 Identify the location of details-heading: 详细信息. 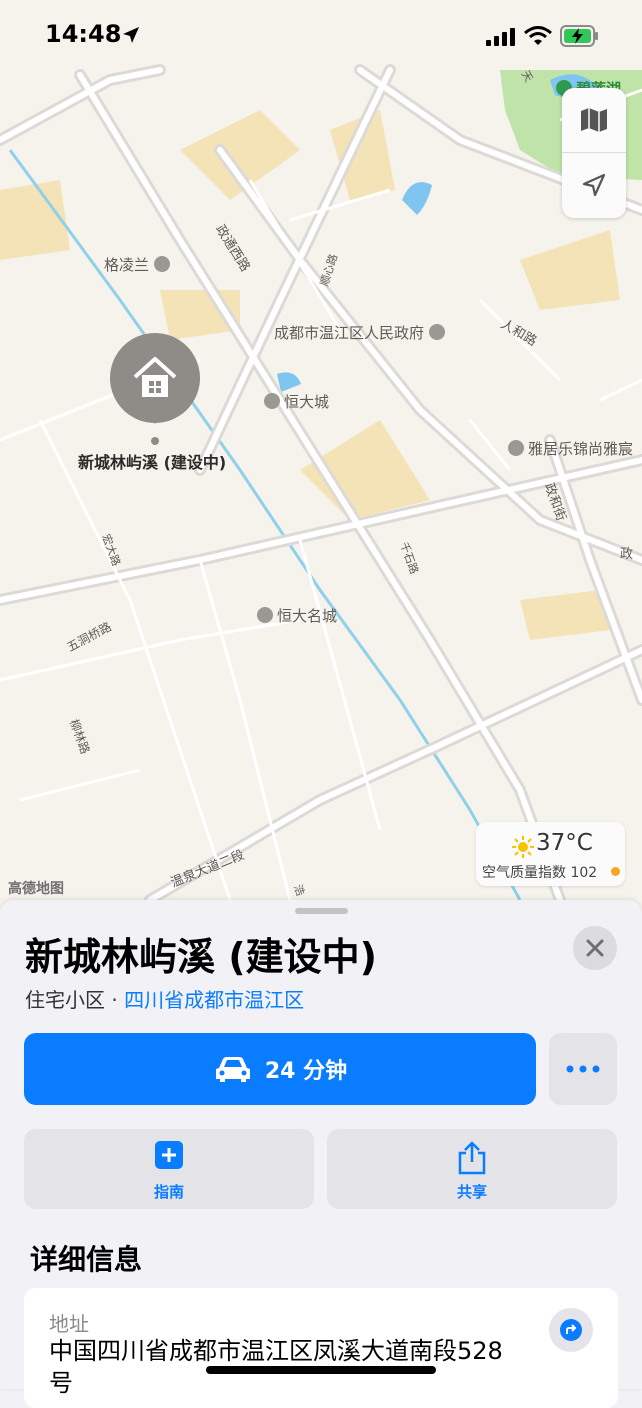
(86, 1259).